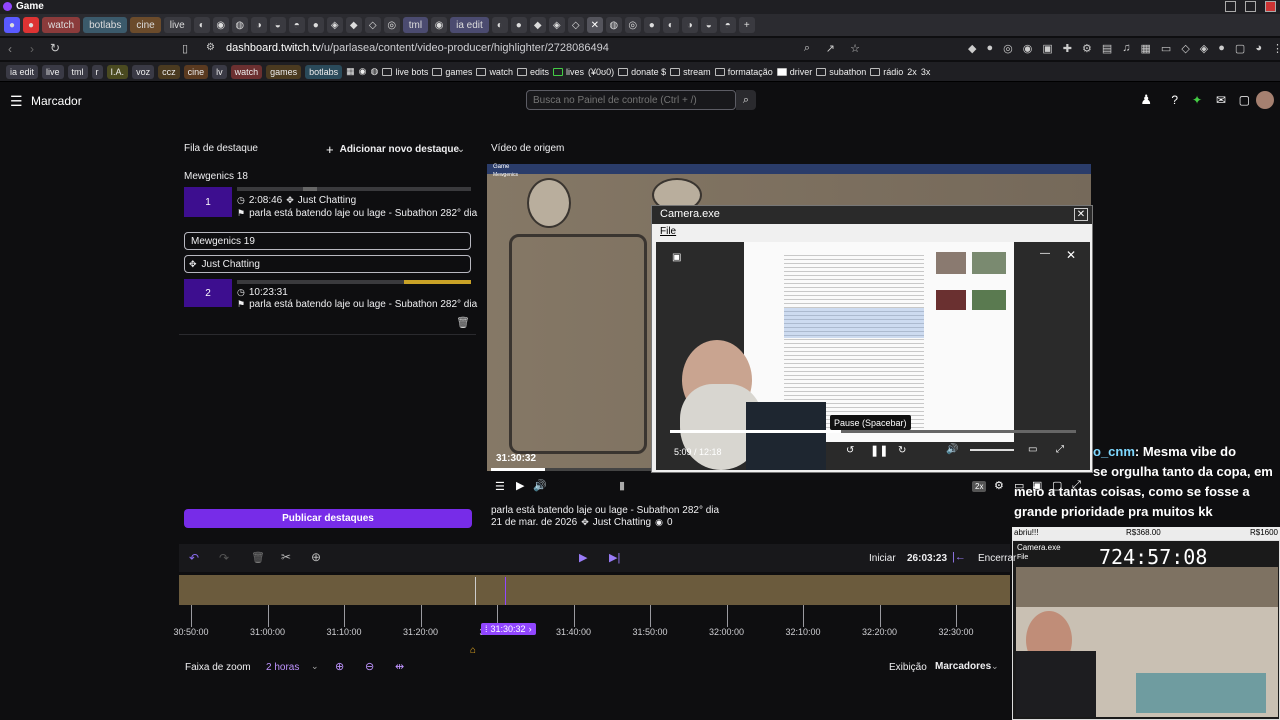 The width and height of the screenshot is (1280, 720). Describe the element at coordinates (350, 71) in the screenshot. I see `apps-grid-icon: ▦` at that location.